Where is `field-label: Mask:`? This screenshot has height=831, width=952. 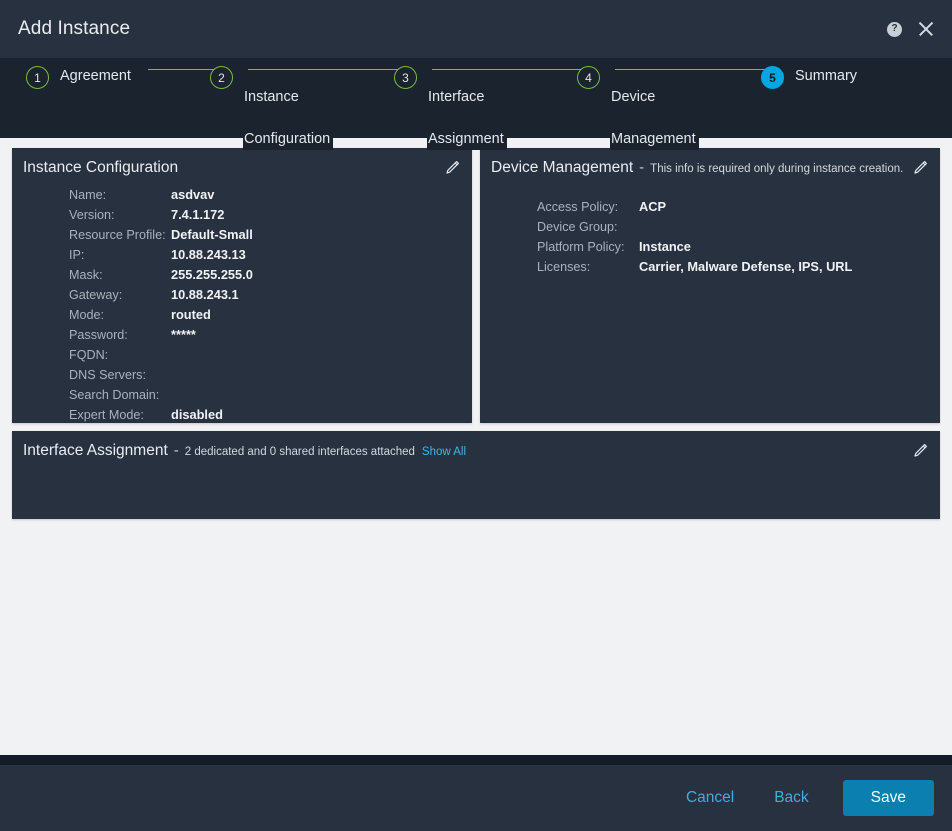 field-label: Mask: is located at coordinates (86, 275).